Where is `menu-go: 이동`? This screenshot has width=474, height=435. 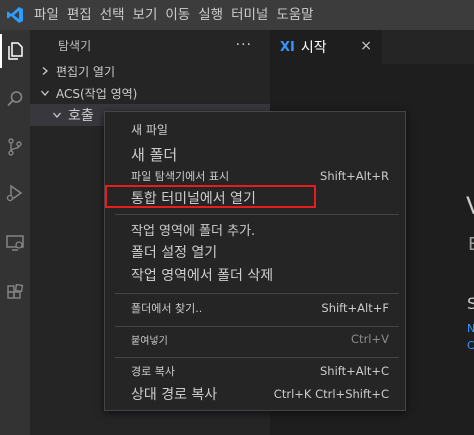 menu-go: 이동 is located at coordinates (177, 15).